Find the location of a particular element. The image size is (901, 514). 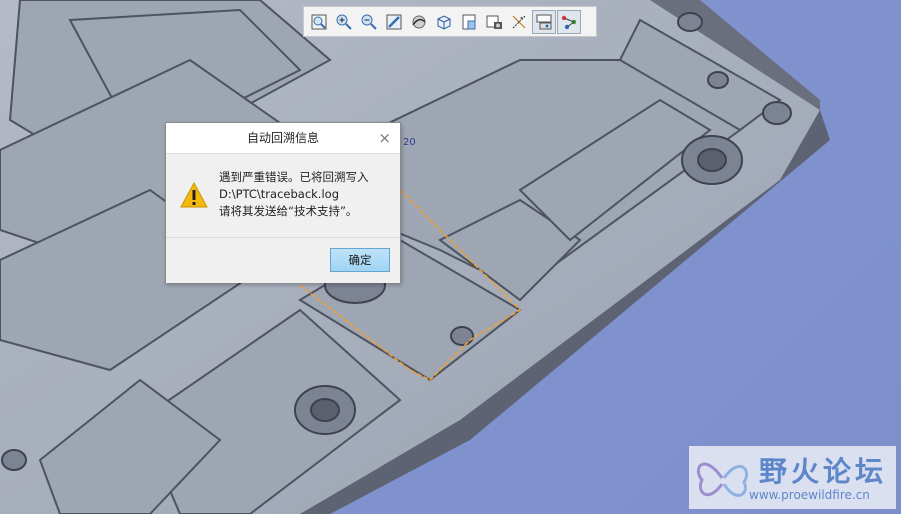

zoom-in-icon is located at coordinates (344, 22).